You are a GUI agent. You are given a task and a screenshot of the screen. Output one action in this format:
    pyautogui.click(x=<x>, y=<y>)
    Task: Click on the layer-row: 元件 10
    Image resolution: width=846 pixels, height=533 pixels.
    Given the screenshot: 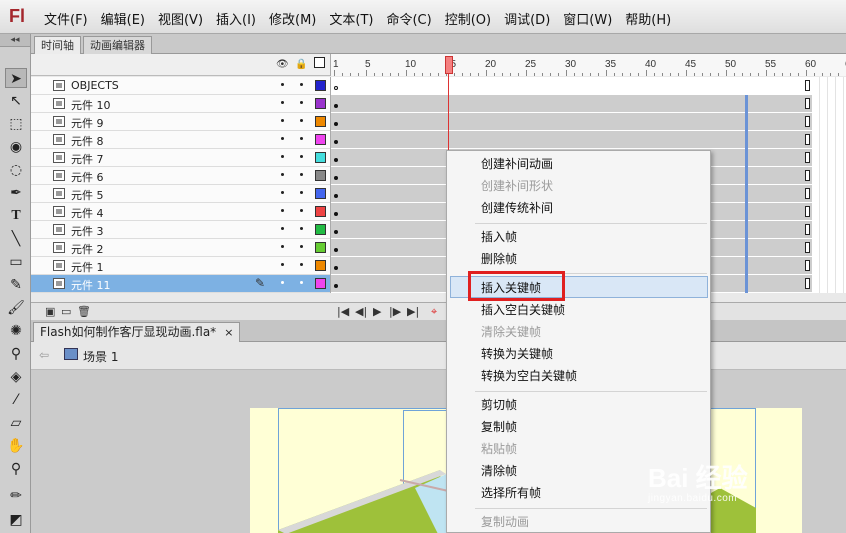 What is the action you would take?
    pyautogui.click(x=180, y=104)
    